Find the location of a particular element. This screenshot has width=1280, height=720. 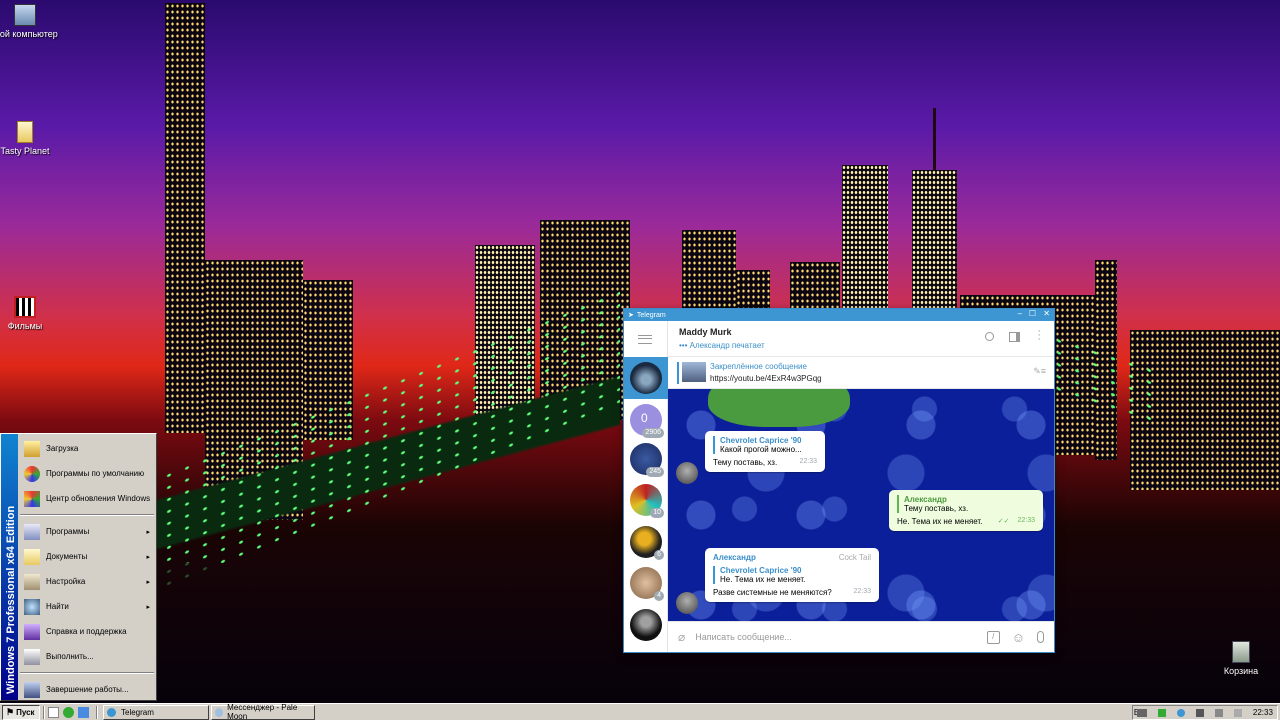

building is located at coordinates (185, 218).